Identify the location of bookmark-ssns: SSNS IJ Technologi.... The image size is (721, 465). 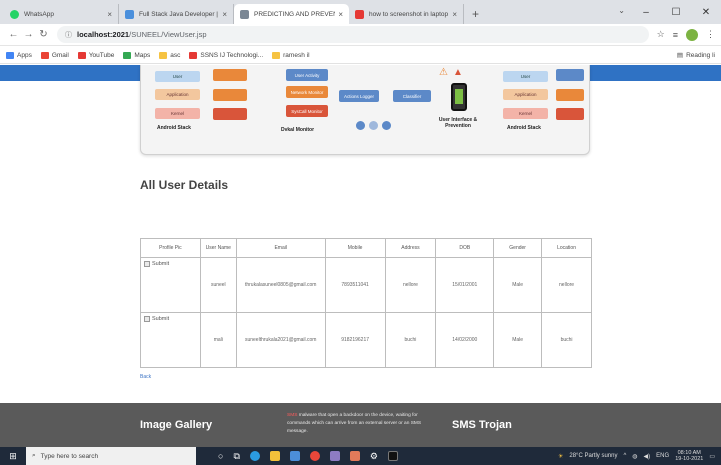
(226, 55).